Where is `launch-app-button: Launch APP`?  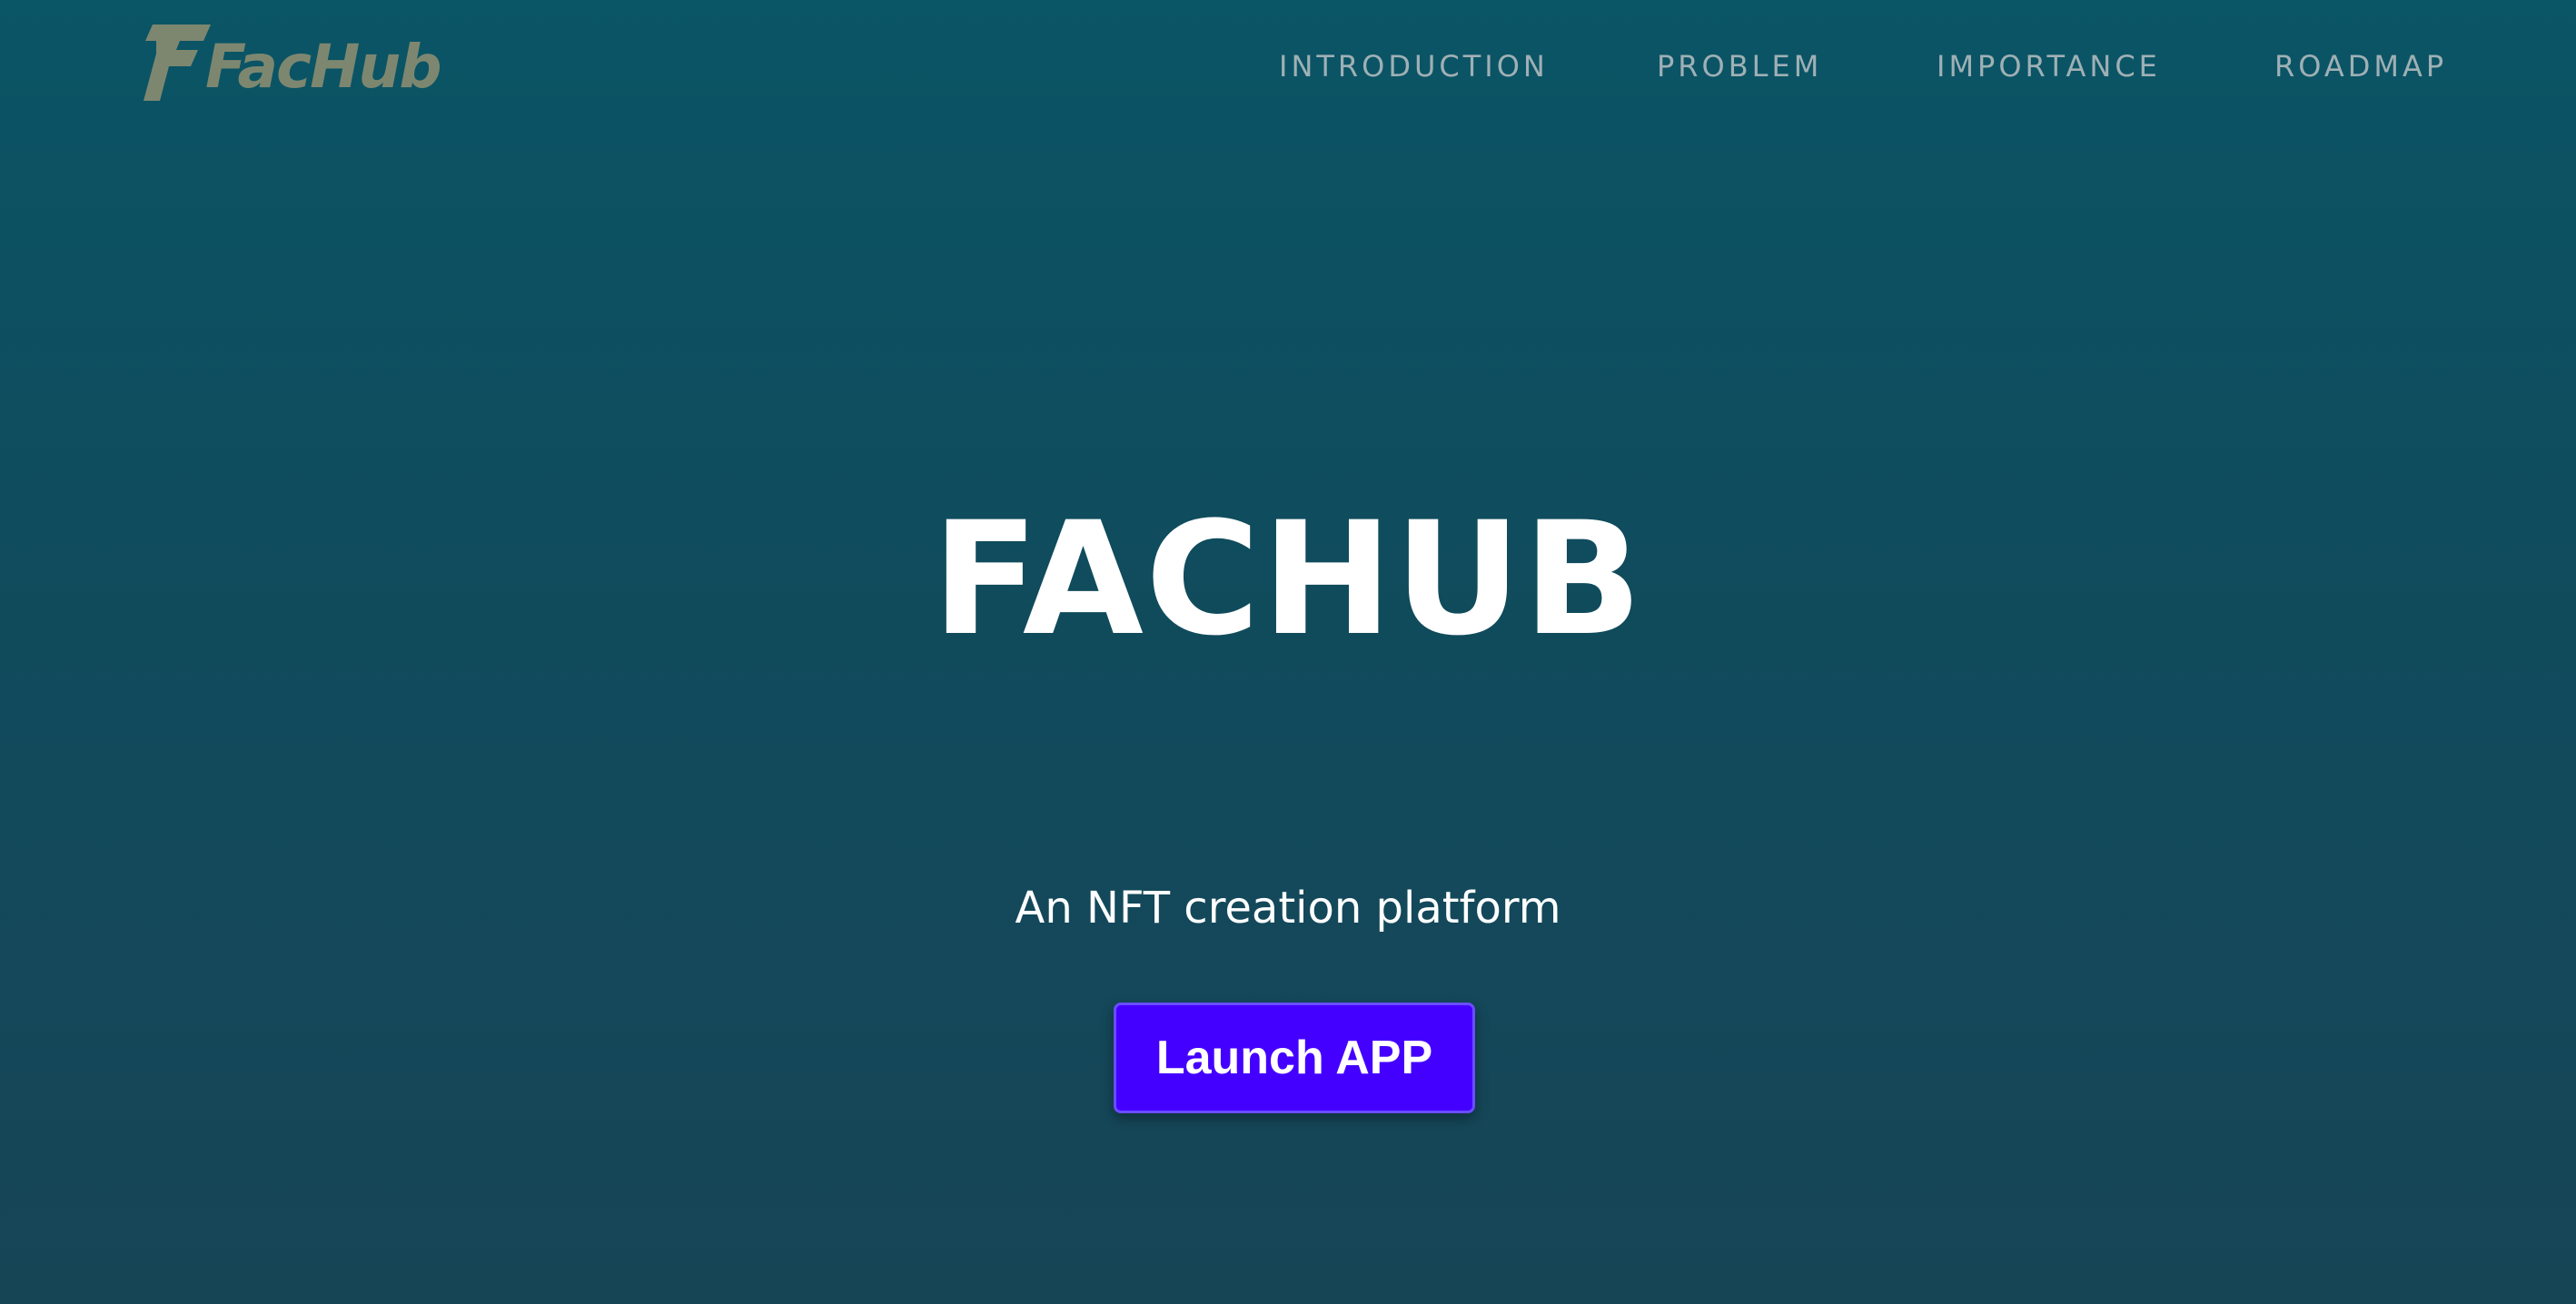 launch-app-button: Launch APP is located at coordinates (1294, 1058).